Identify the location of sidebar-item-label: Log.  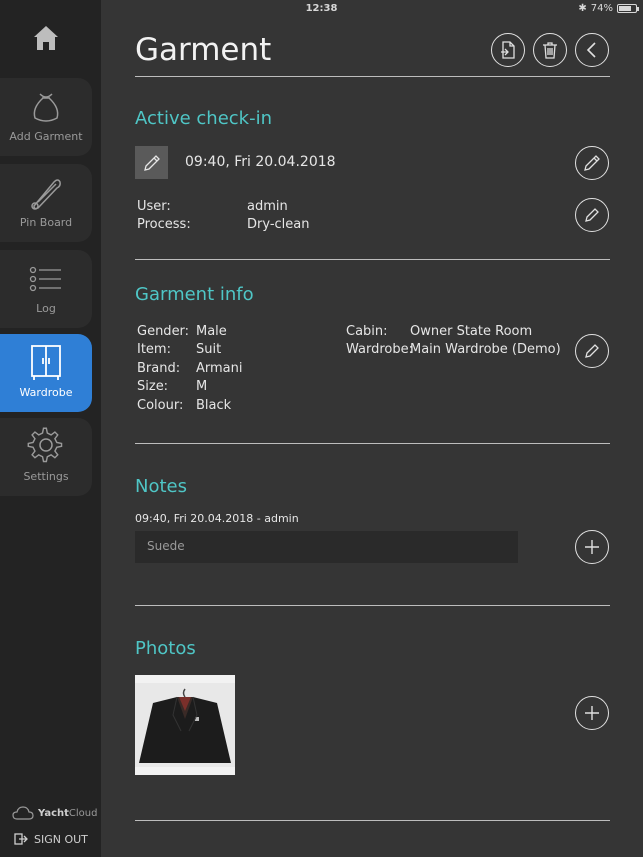
(46, 308).